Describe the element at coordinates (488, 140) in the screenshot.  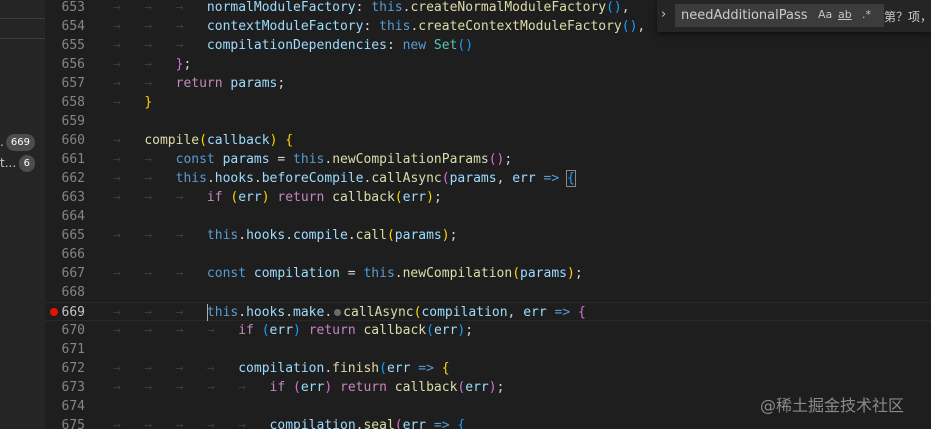
I see `code-line: 660 → compile(callback) {` at that location.